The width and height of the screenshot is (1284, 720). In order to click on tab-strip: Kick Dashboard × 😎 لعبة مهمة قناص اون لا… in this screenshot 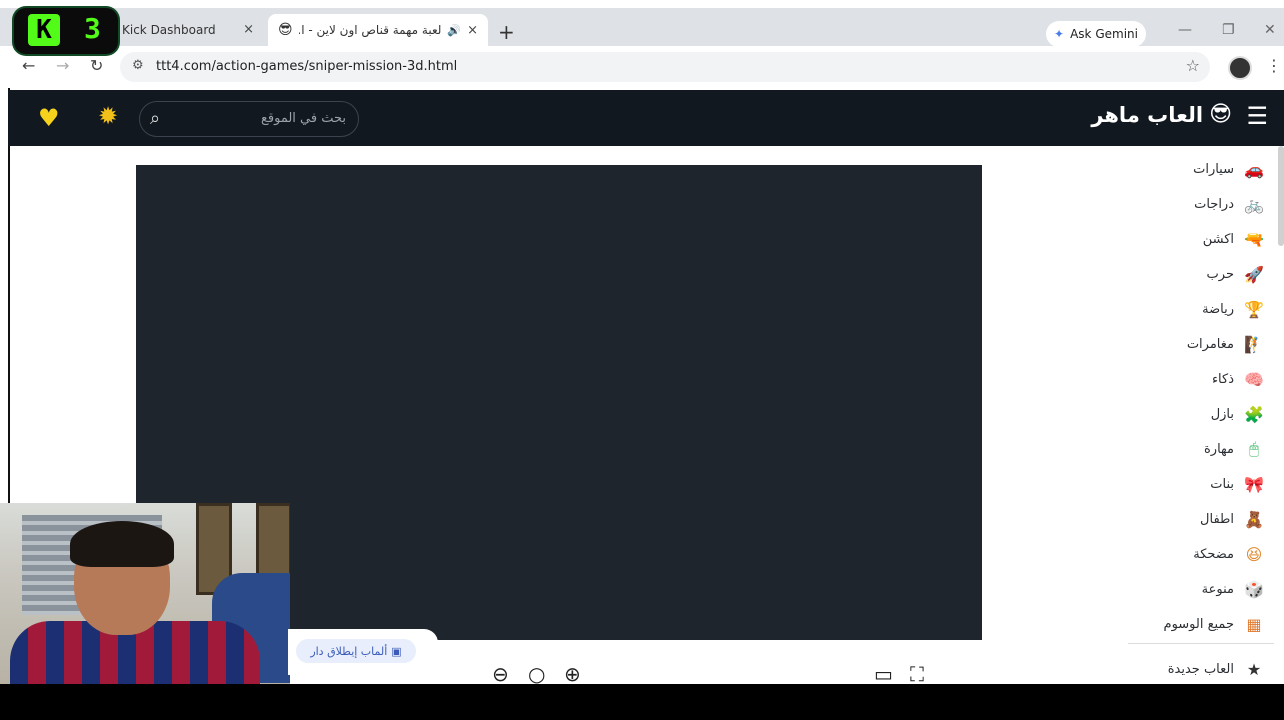, I will do `click(642, 27)`.